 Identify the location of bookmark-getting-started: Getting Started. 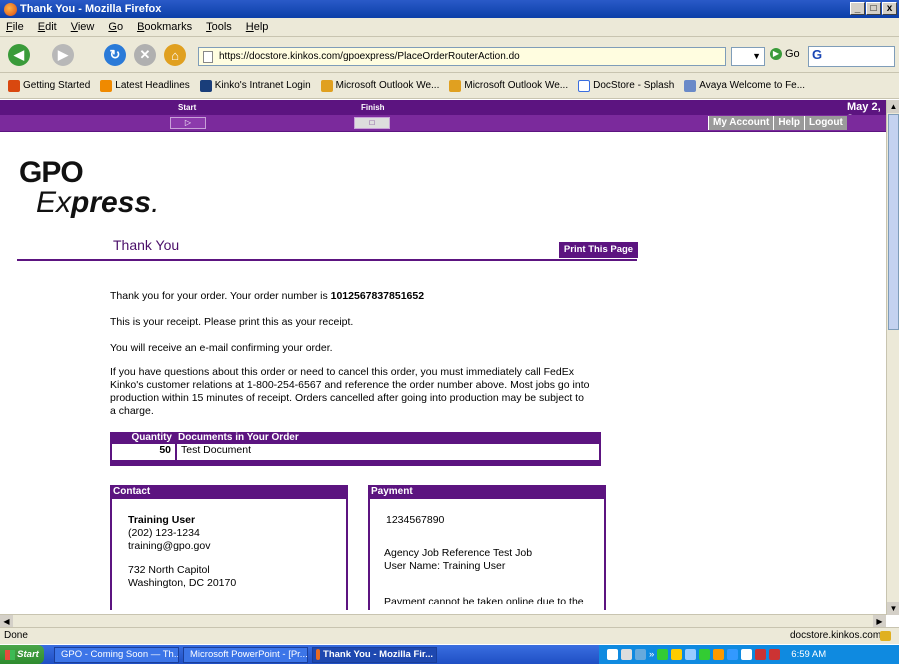
(49, 85).